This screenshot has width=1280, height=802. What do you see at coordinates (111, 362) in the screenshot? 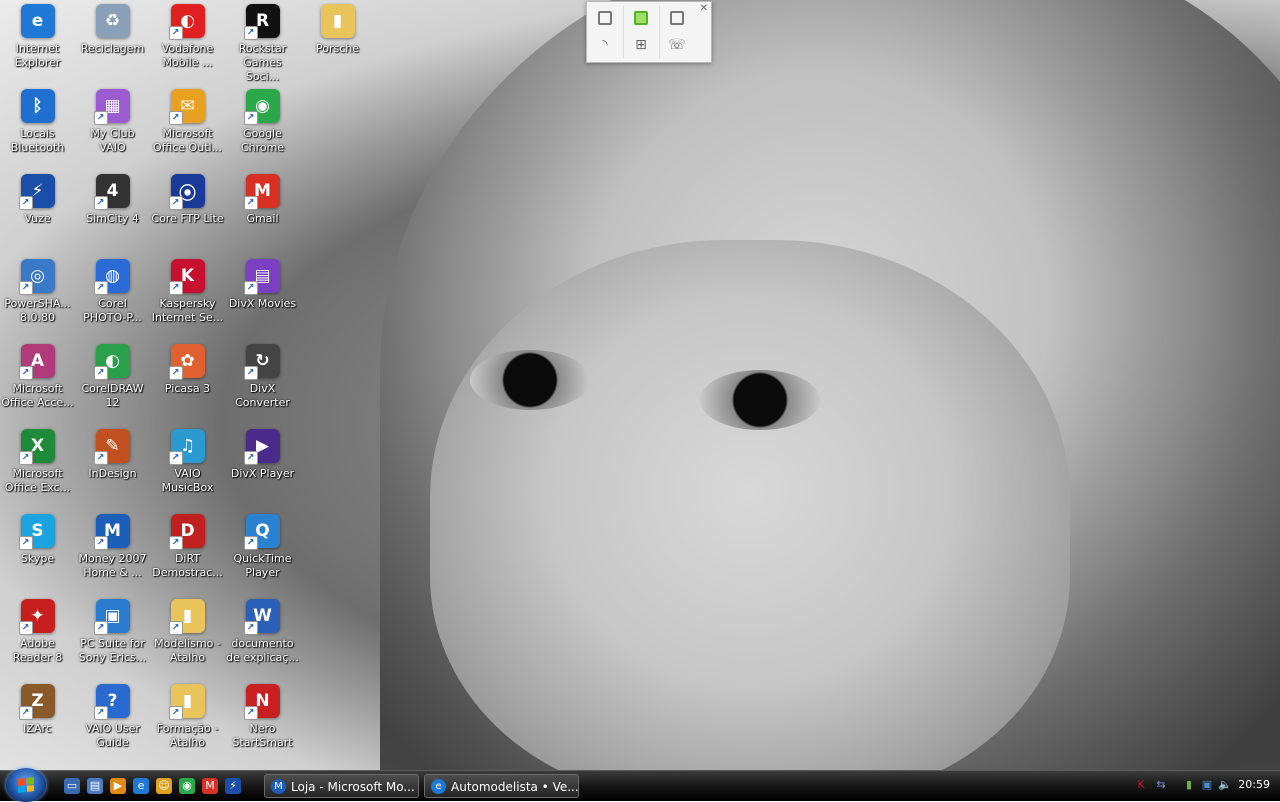
I see `coreldraw-icon: ◐ ↗` at bounding box center [111, 362].